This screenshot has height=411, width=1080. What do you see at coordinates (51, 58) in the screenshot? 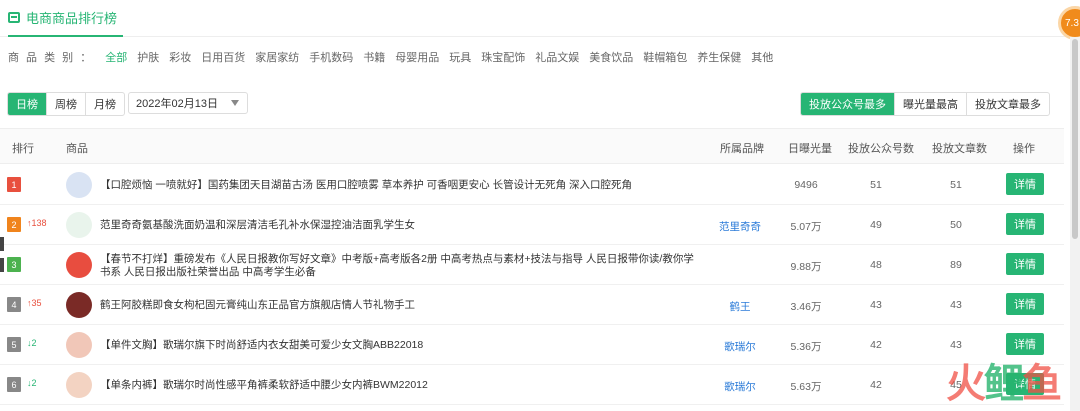
I see `category-label: 商 品 类 别 ：` at bounding box center [51, 58].